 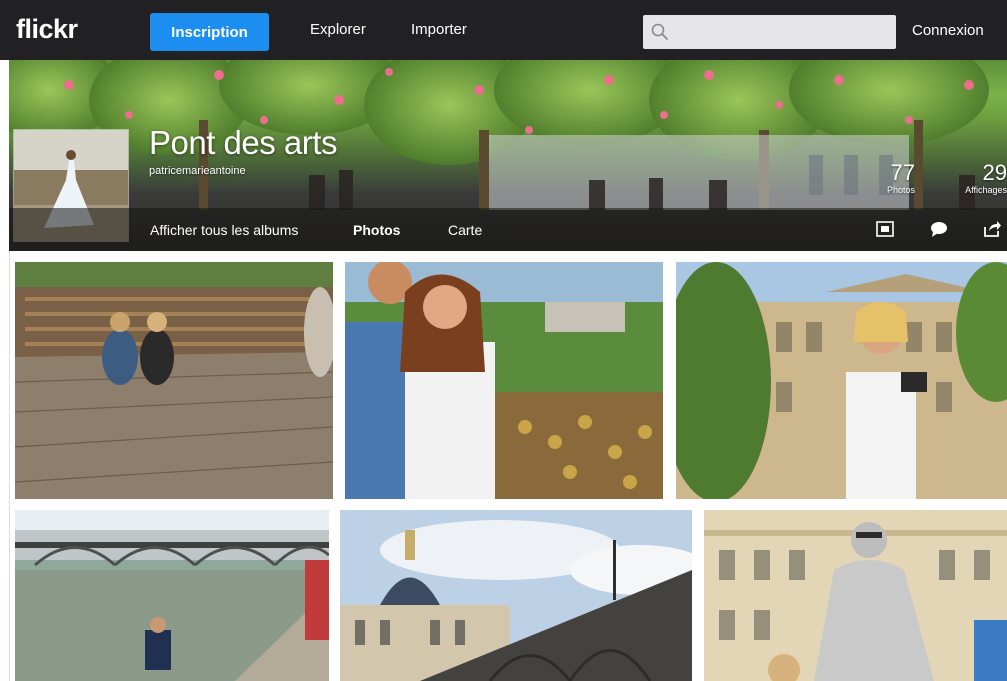 What do you see at coordinates (885, 229) in the screenshot?
I see `slideshow-icon` at bounding box center [885, 229].